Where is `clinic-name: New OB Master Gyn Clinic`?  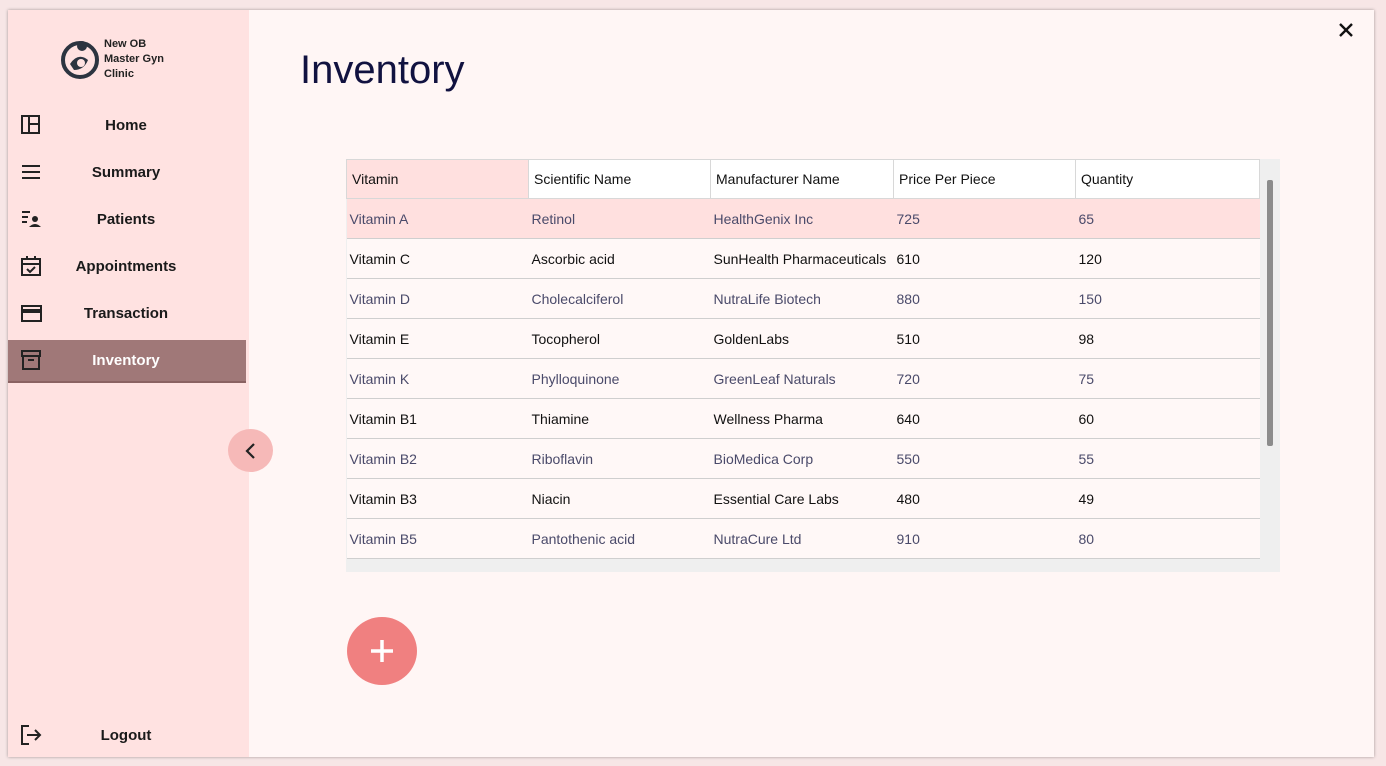
clinic-name: New OB Master Gyn Clinic is located at coordinates (149, 59).